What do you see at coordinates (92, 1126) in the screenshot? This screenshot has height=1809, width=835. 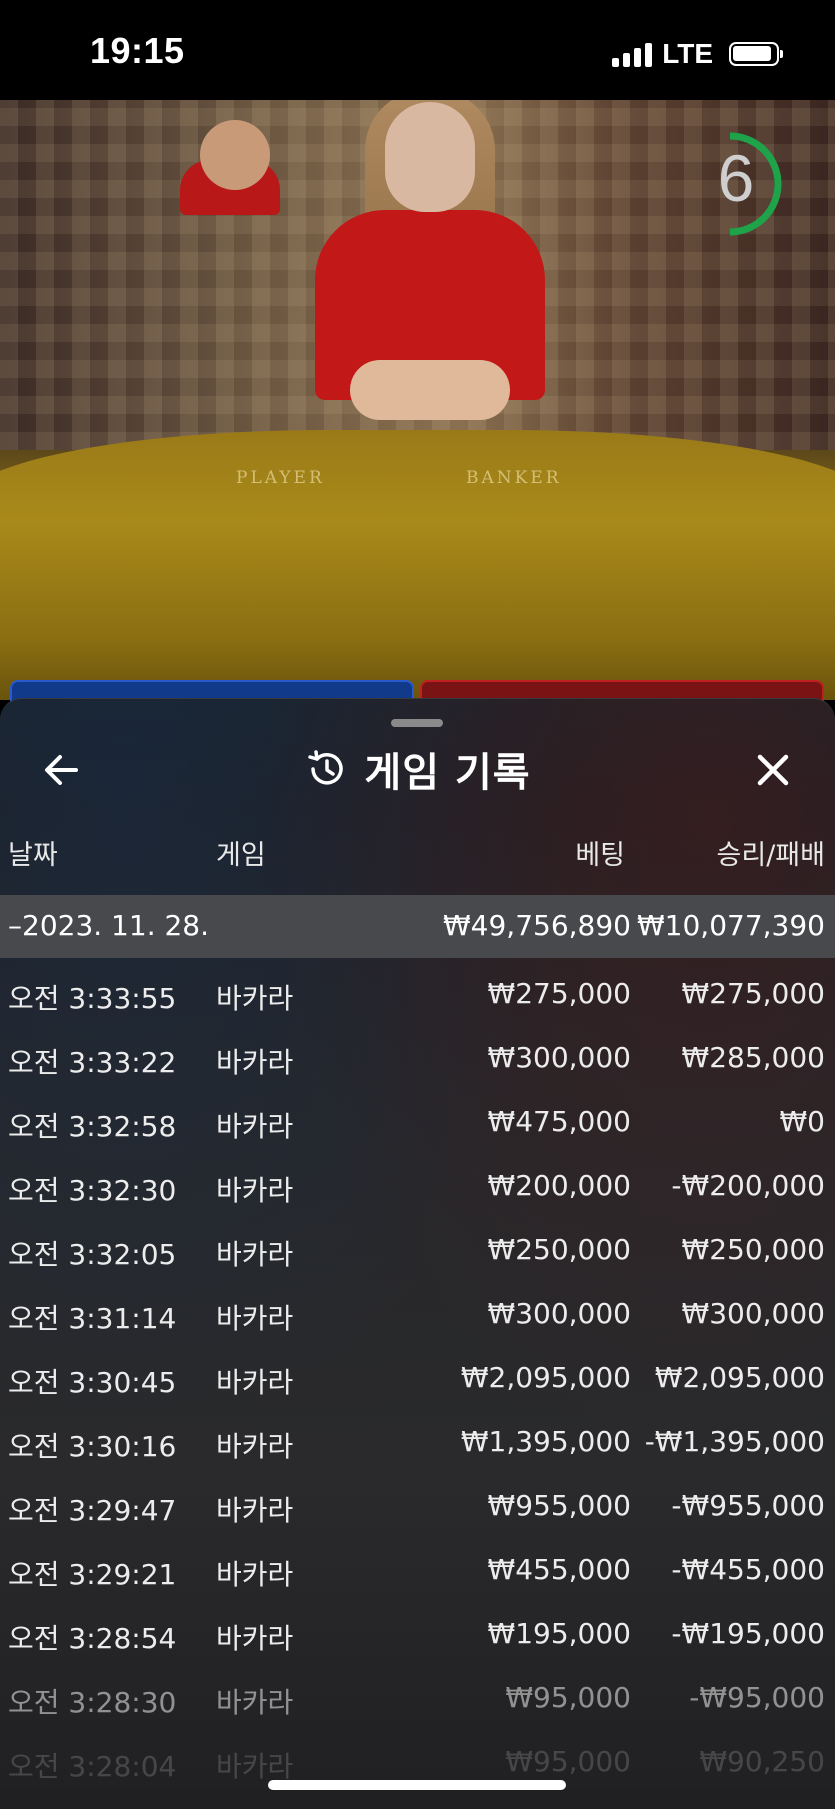 I see `row-time: 오전 3:32:58` at bounding box center [92, 1126].